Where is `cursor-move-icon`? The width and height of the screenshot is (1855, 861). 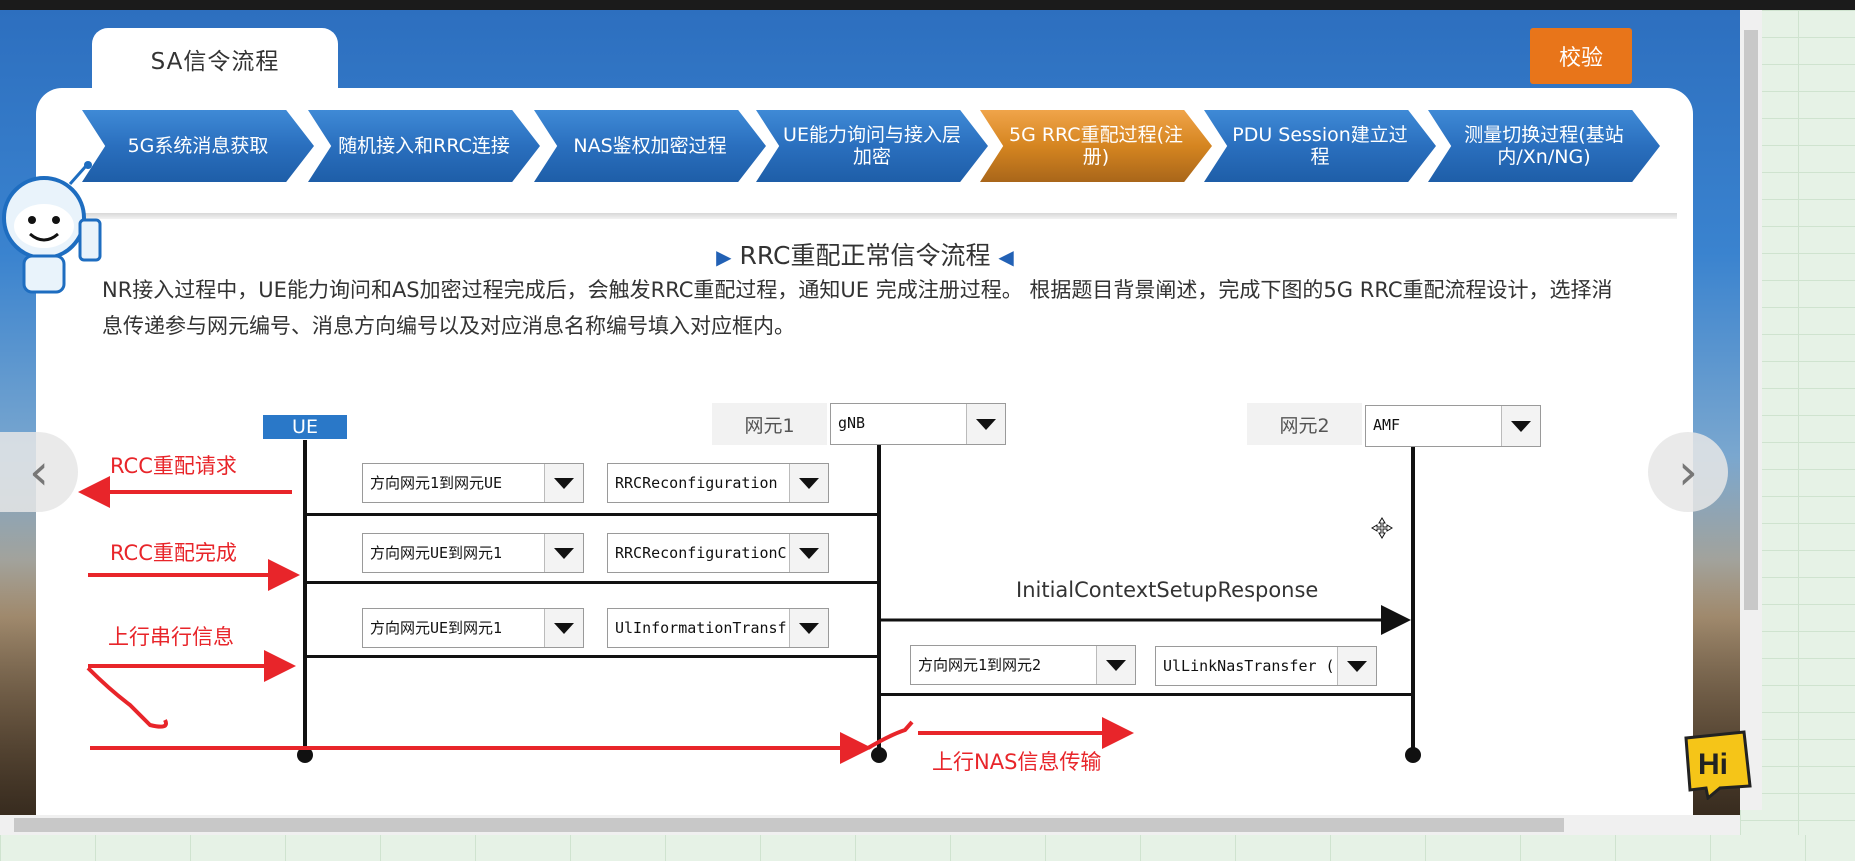
cursor-move-icon is located at coordinates (1382, 528).